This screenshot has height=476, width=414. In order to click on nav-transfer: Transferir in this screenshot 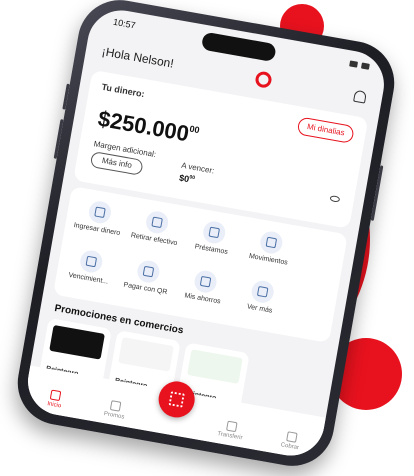, I will do `click(231, 430)`.